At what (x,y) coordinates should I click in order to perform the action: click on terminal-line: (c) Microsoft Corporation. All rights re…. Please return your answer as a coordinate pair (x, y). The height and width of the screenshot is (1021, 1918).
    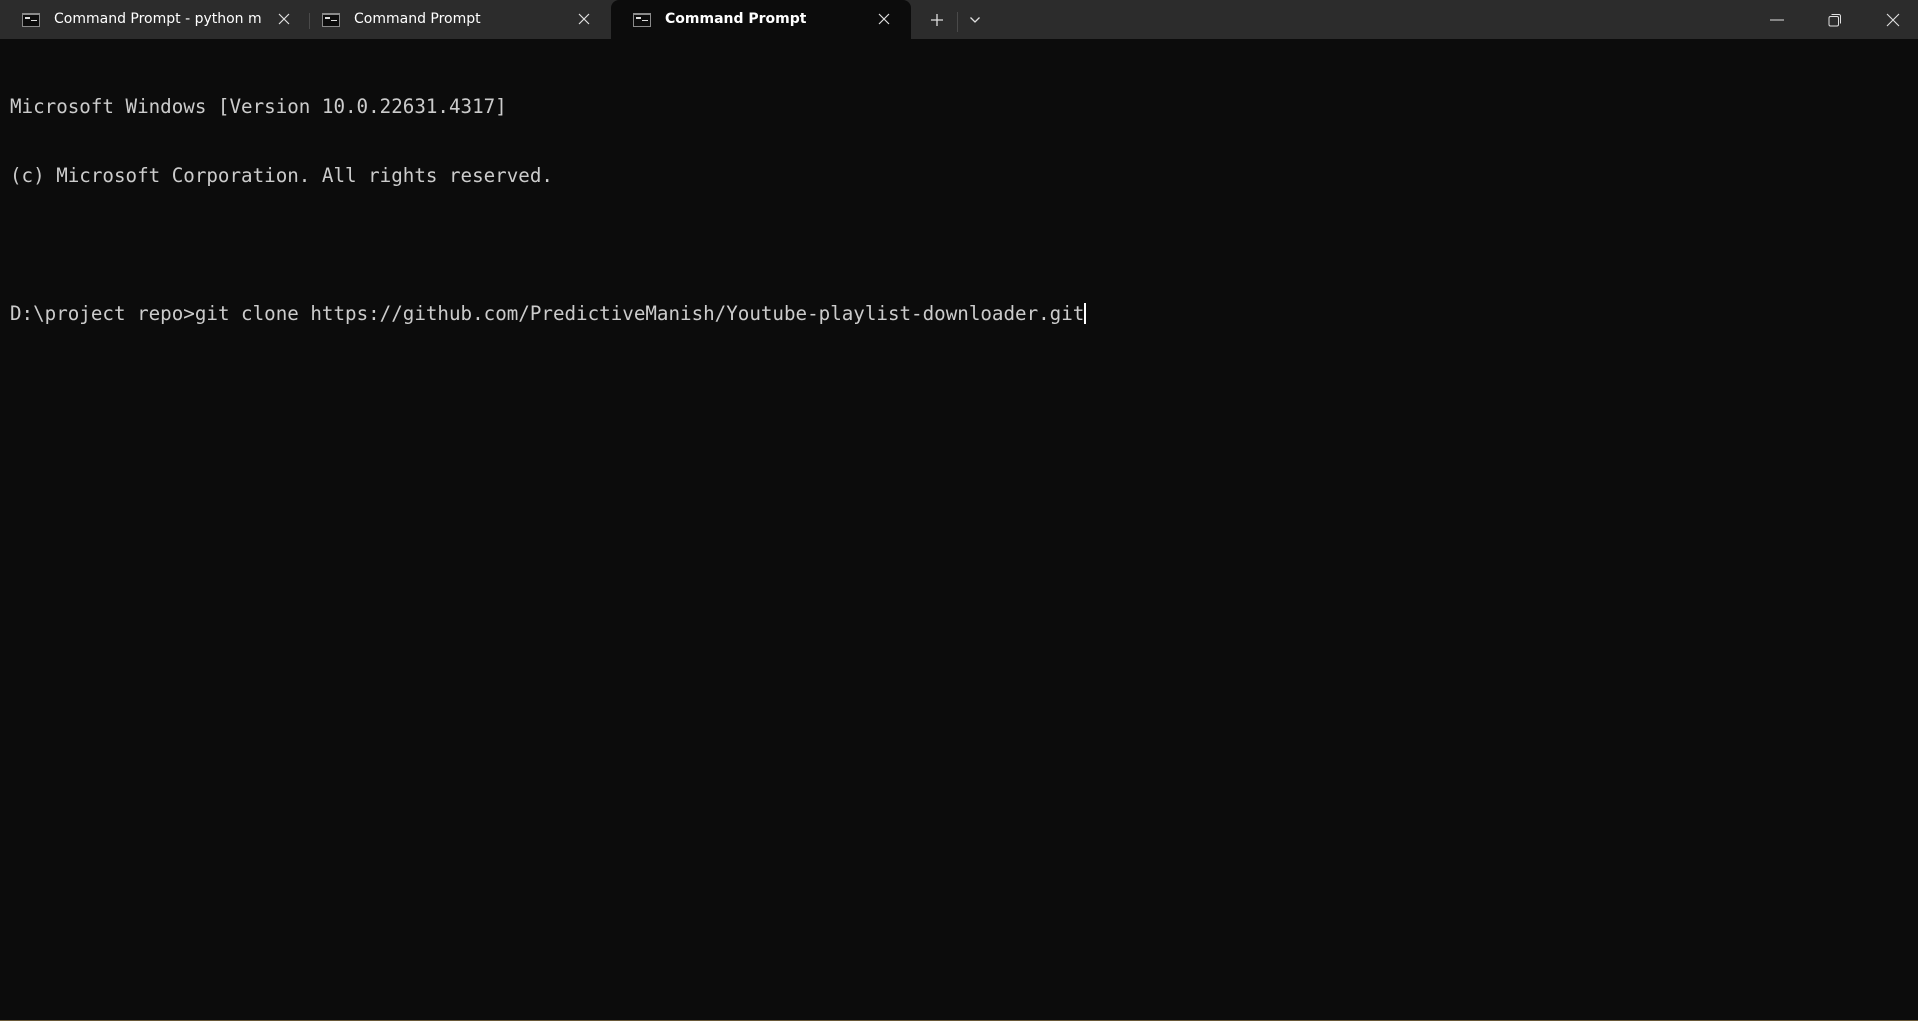
    Looking at the image, I should click on (281, 175).